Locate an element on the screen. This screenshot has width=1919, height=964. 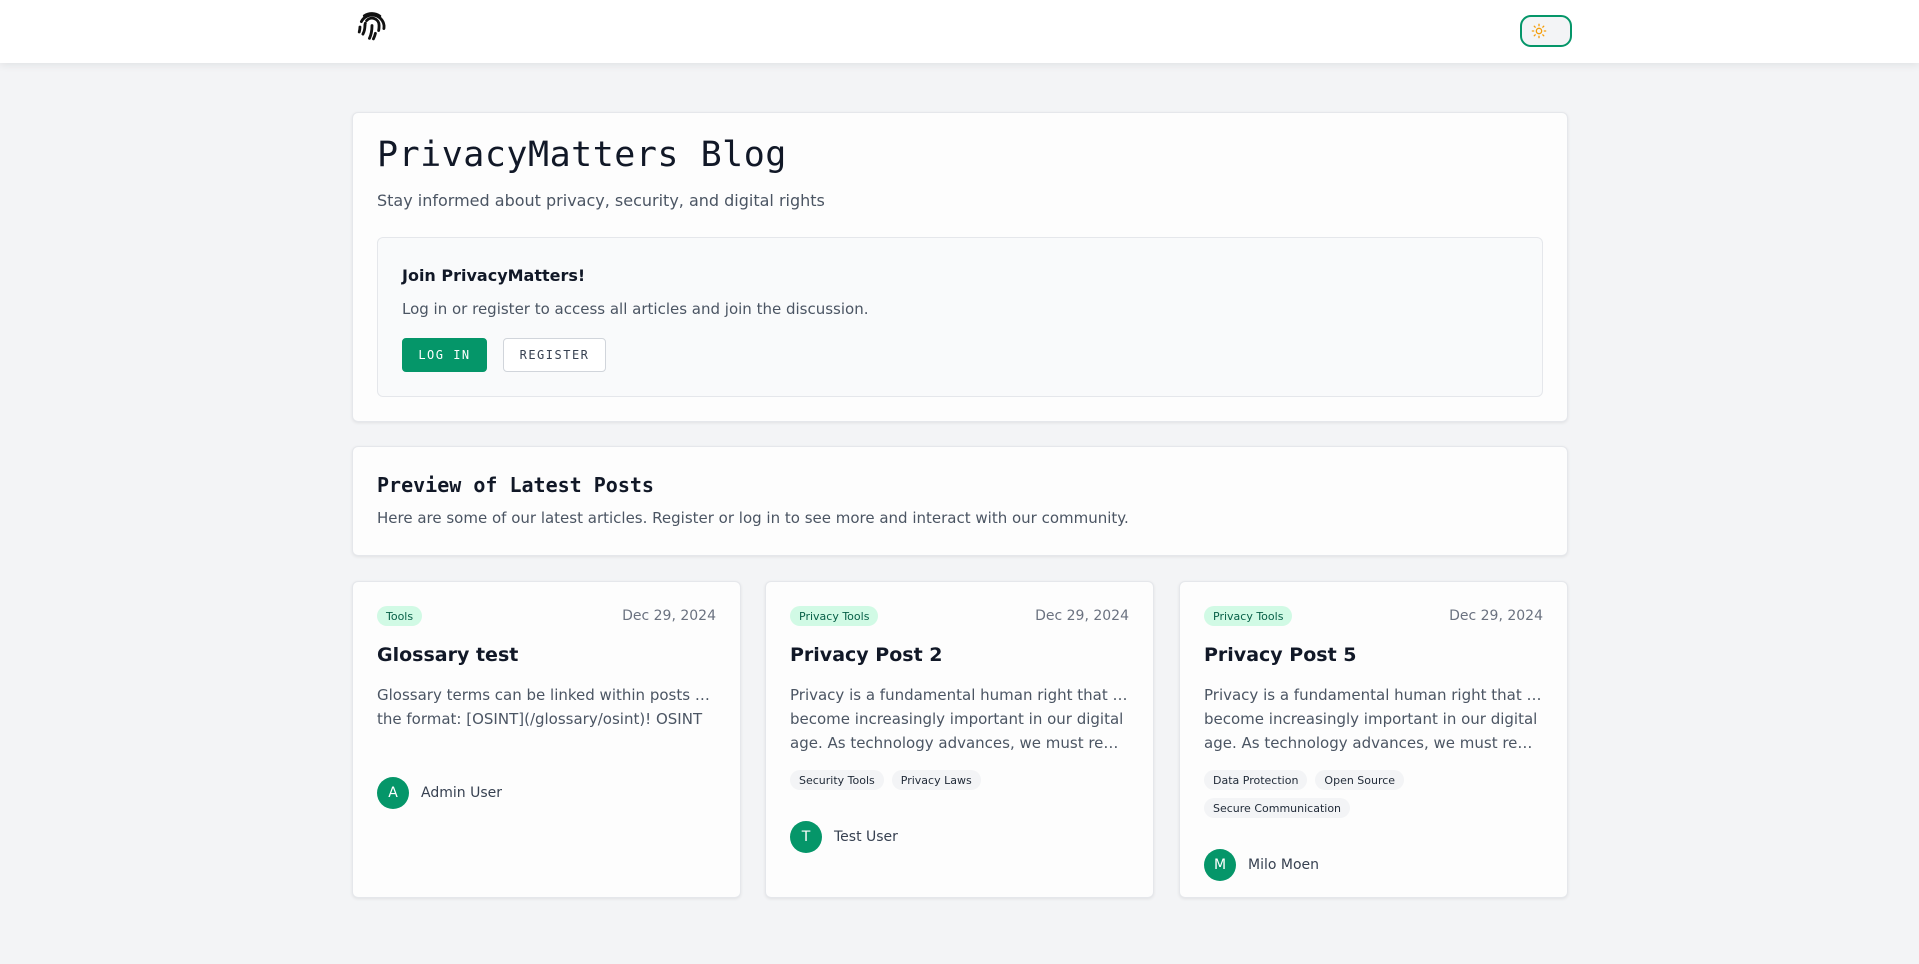
avatar: T is located at coordinates (806, 837).